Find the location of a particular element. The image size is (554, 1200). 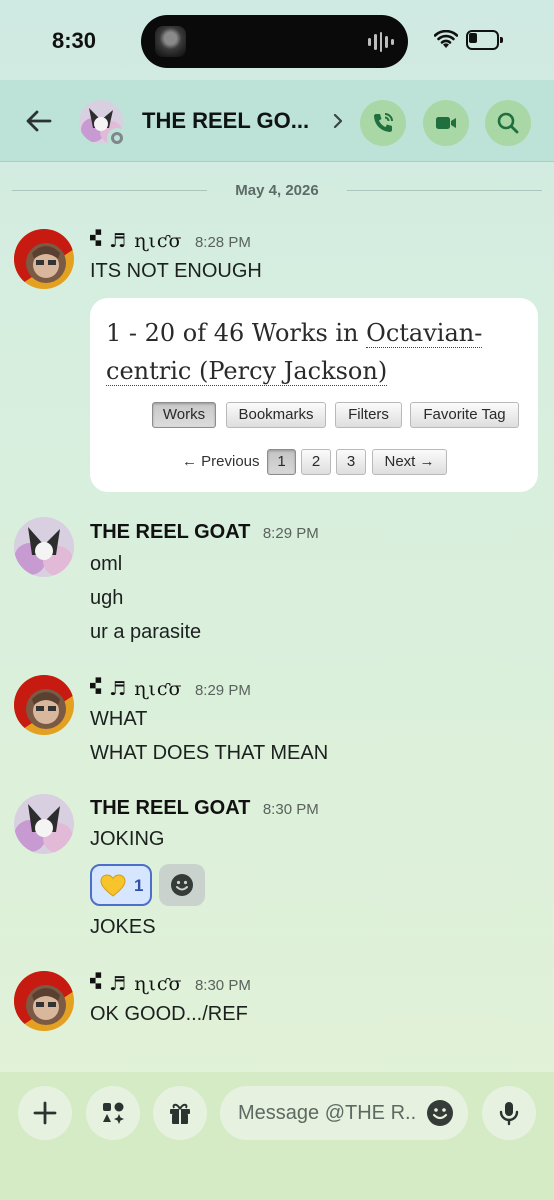

message-header: 𜴞 ♬ ɳιƈσ 8:30 PM is located at coordinates (170, 986).